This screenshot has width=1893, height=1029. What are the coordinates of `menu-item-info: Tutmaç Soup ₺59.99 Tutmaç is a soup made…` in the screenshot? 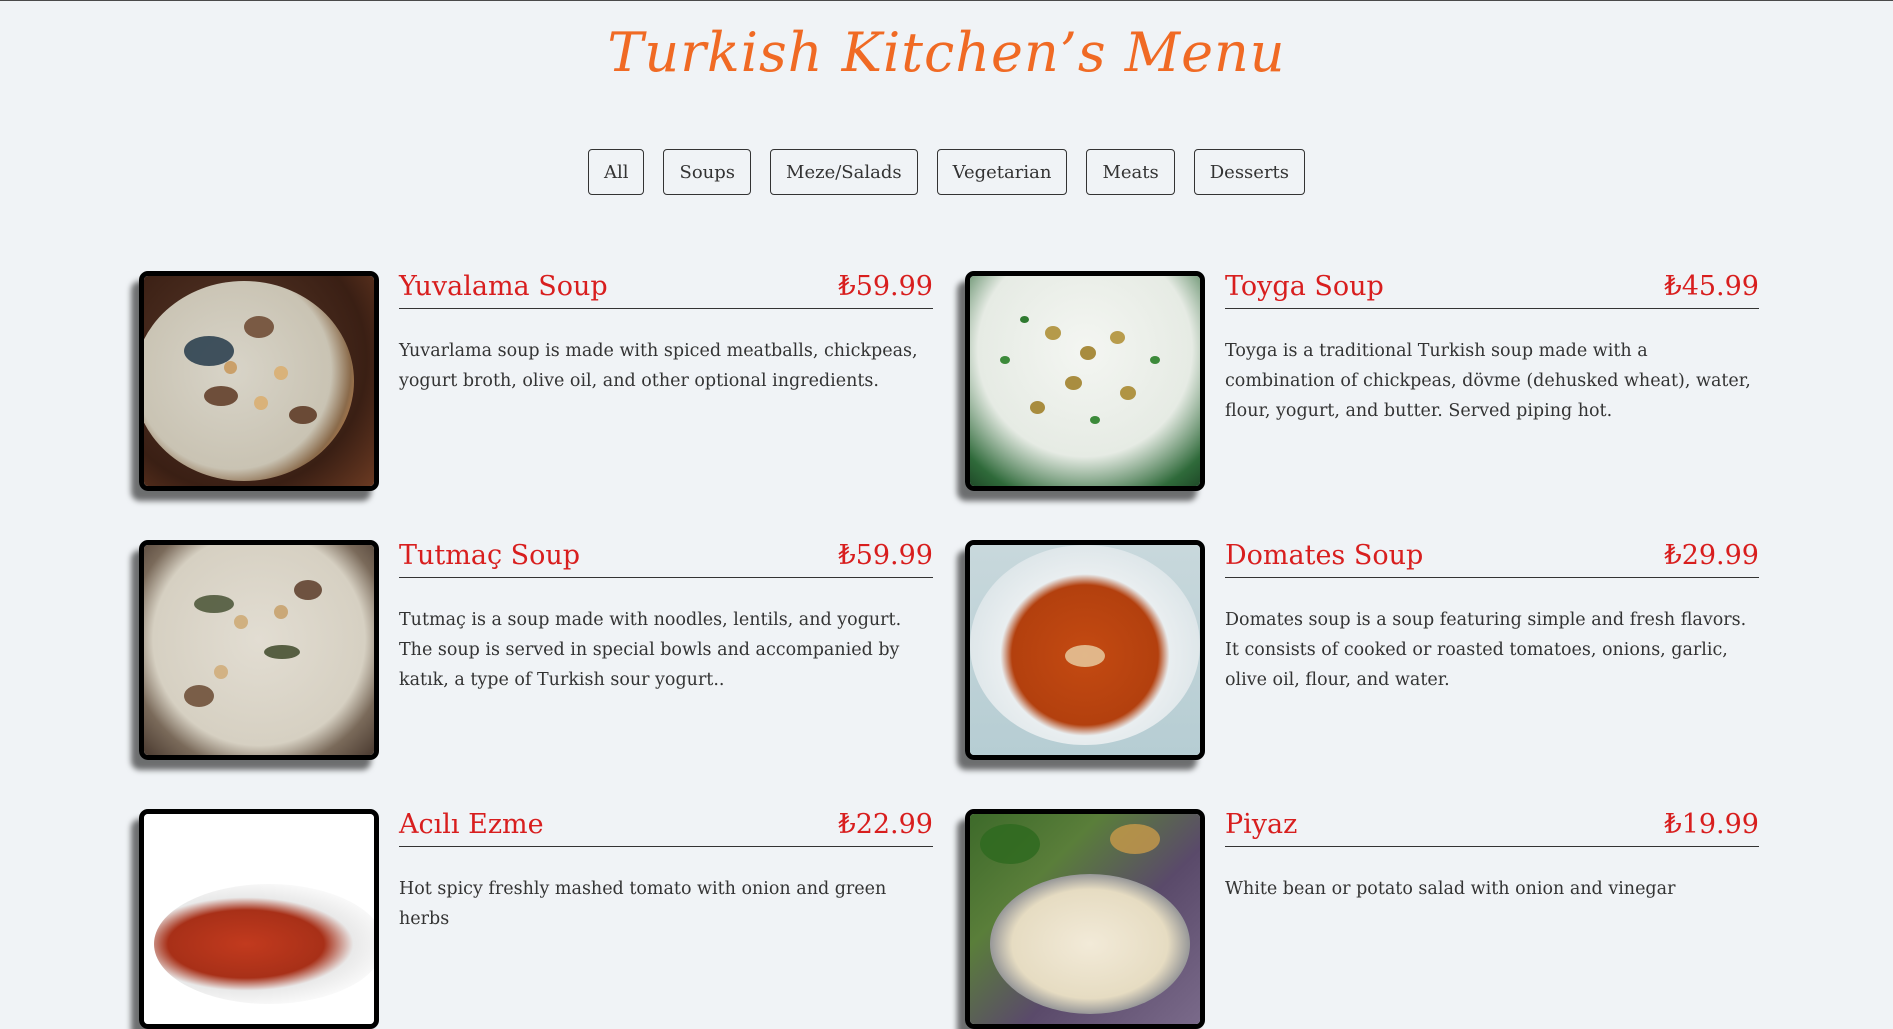 It's located at (666, 649).